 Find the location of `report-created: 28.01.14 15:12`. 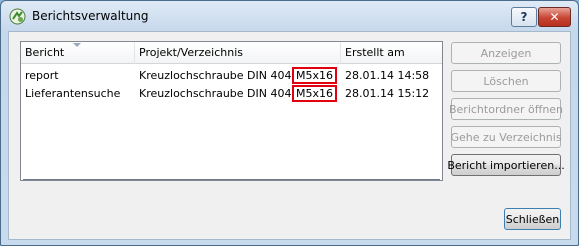

report-created: 28.01.14 15:12 is located at coordinates (387, 93).